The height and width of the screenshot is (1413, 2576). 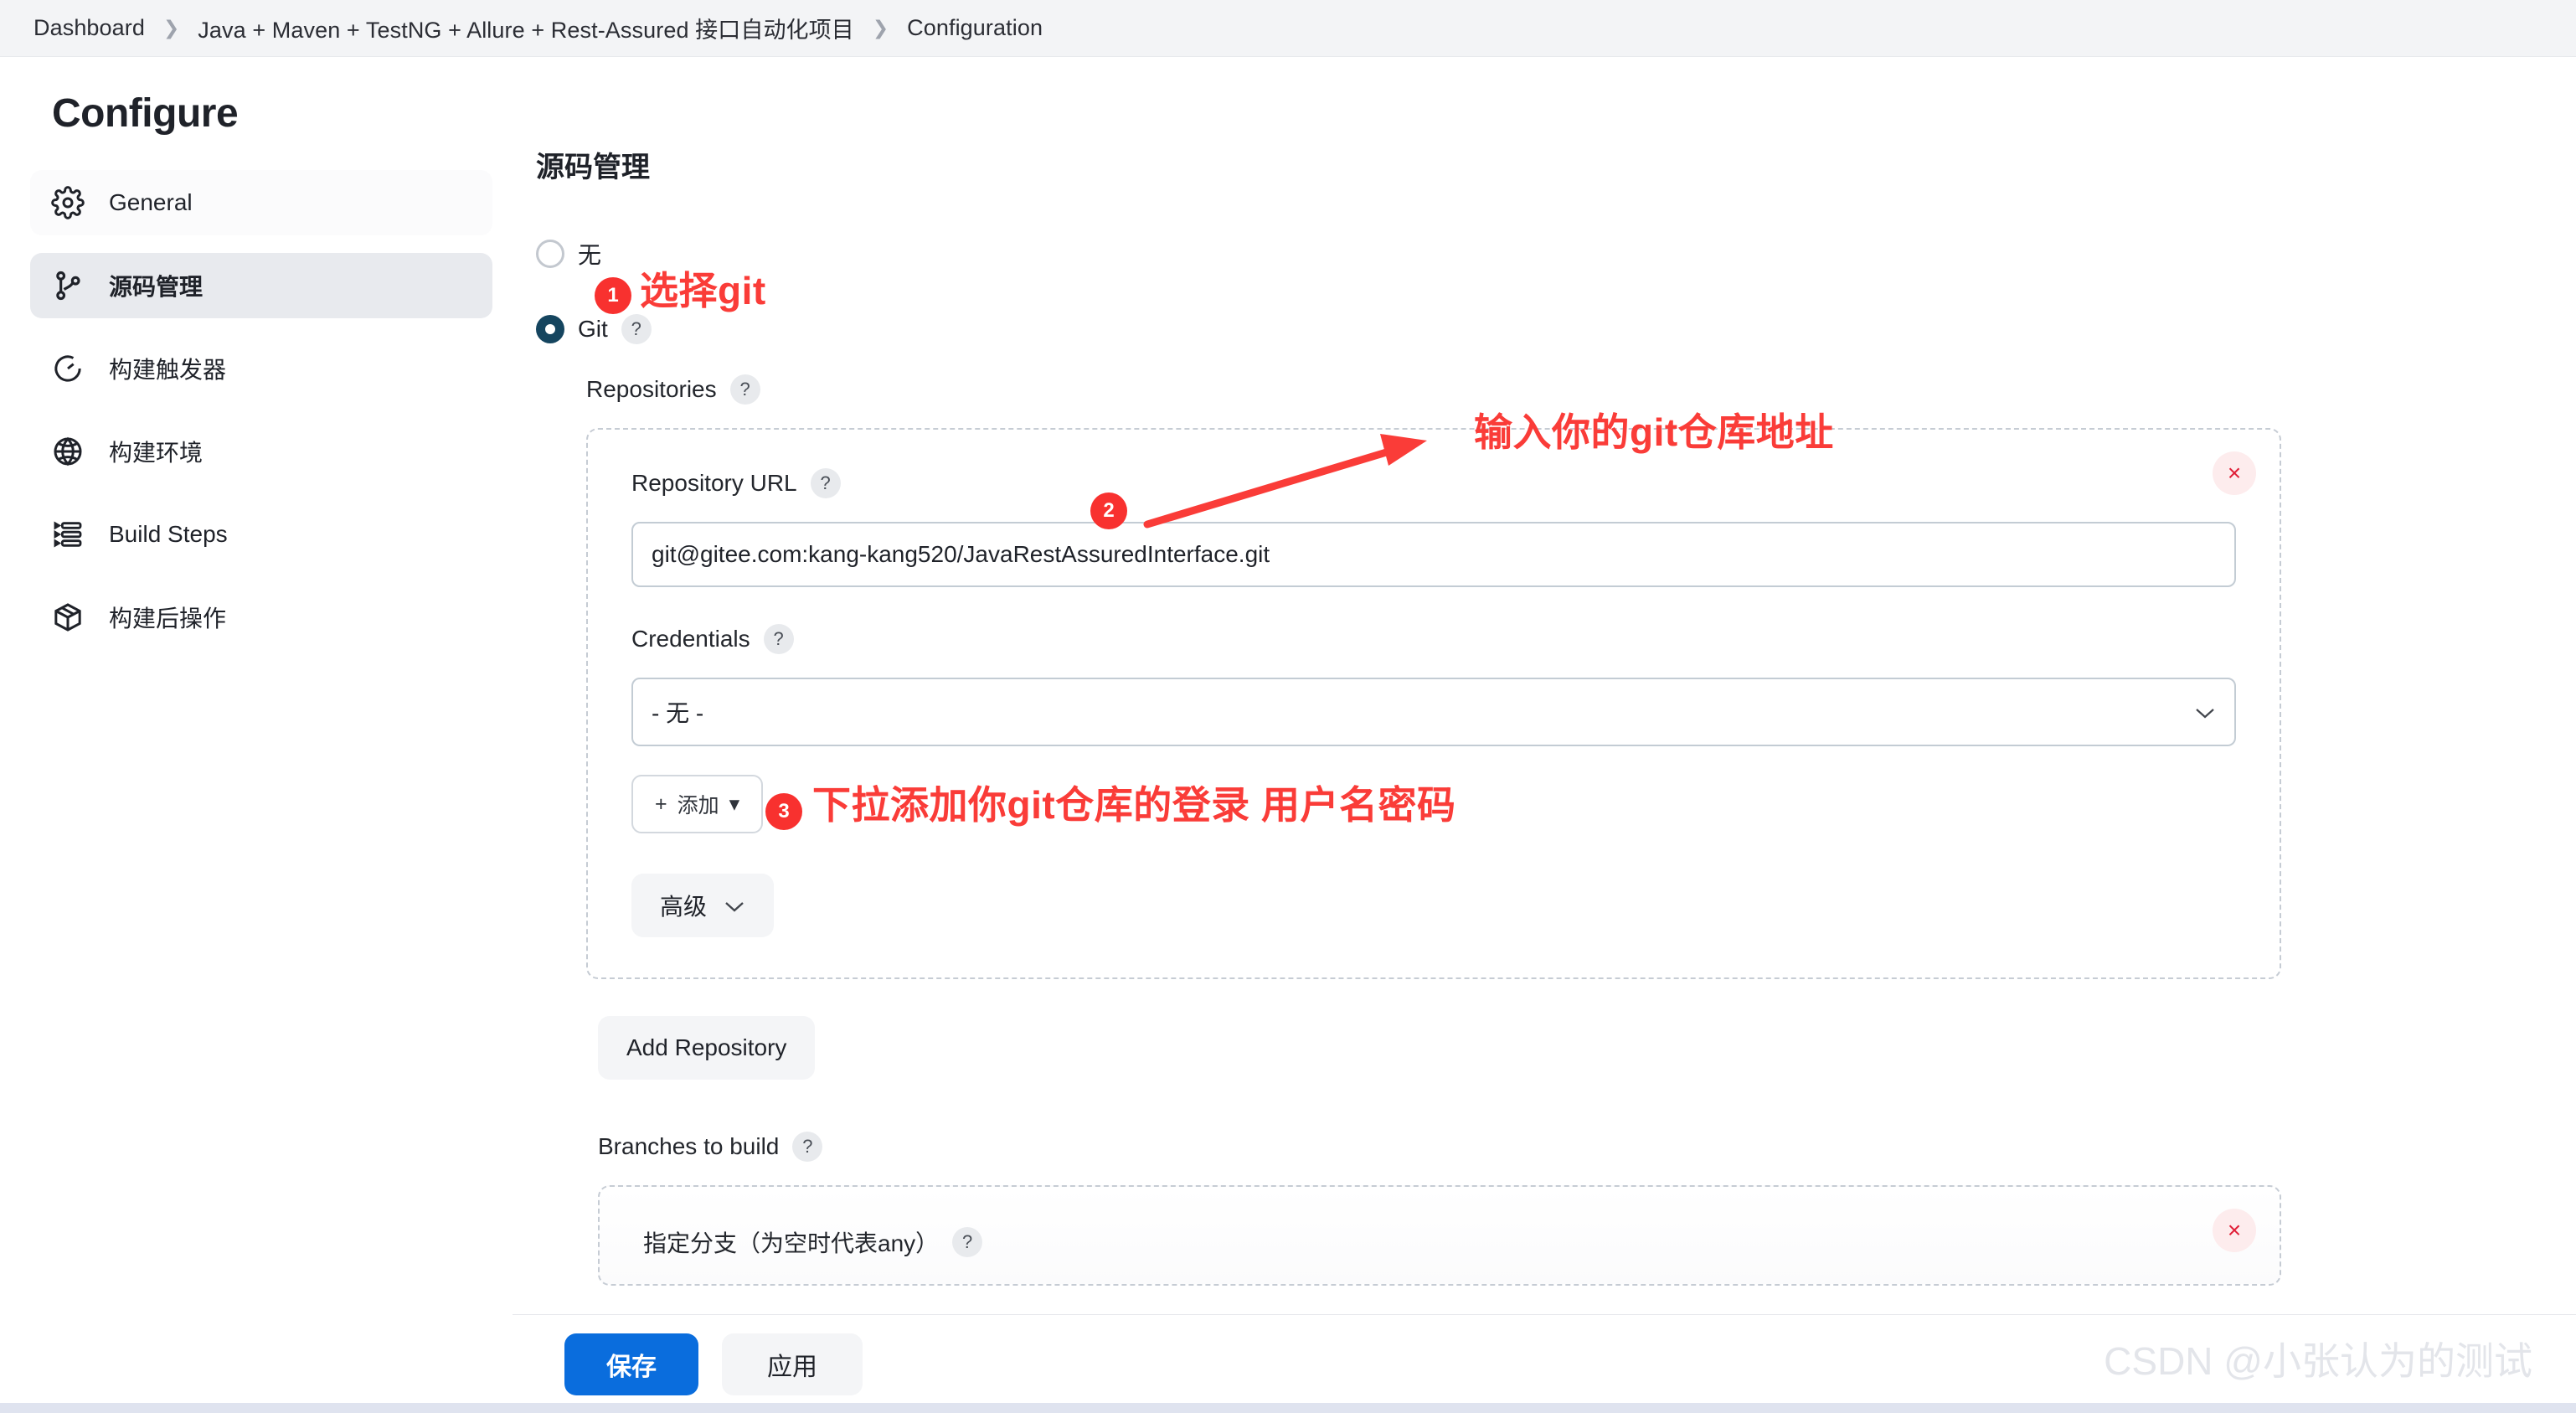 I want to click on repository-url-input, so click(x=1433, y=554).